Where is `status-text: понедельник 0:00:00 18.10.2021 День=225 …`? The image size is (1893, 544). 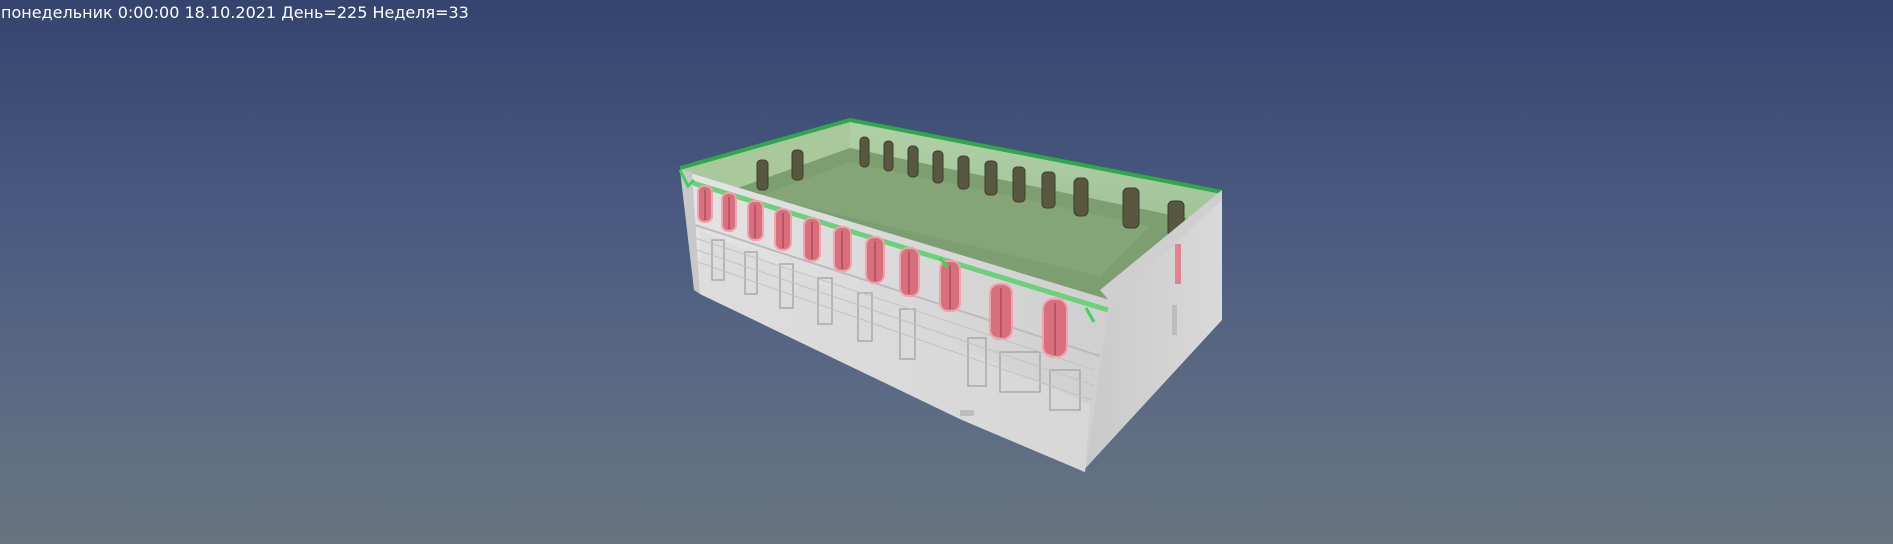
status-text: понедельник 0:00:00 18.10.2021 День=225 … is located at coordinates (235, 12).